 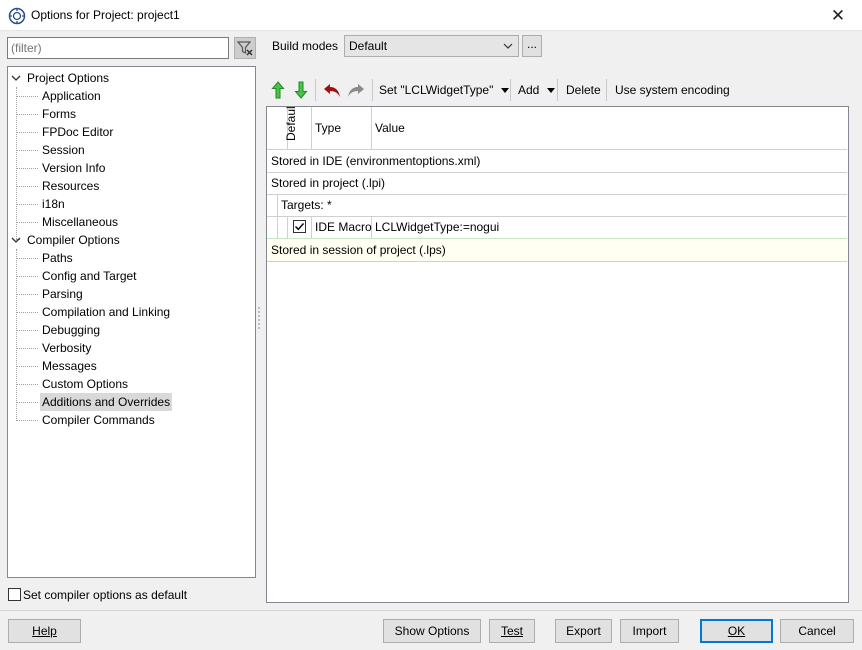 What do you see at coordinates (557, 161) in the screenshot?
I see `section-row-ide: Stored in IDE (environmentoptions.xml)` at bounding box center [557, 161].